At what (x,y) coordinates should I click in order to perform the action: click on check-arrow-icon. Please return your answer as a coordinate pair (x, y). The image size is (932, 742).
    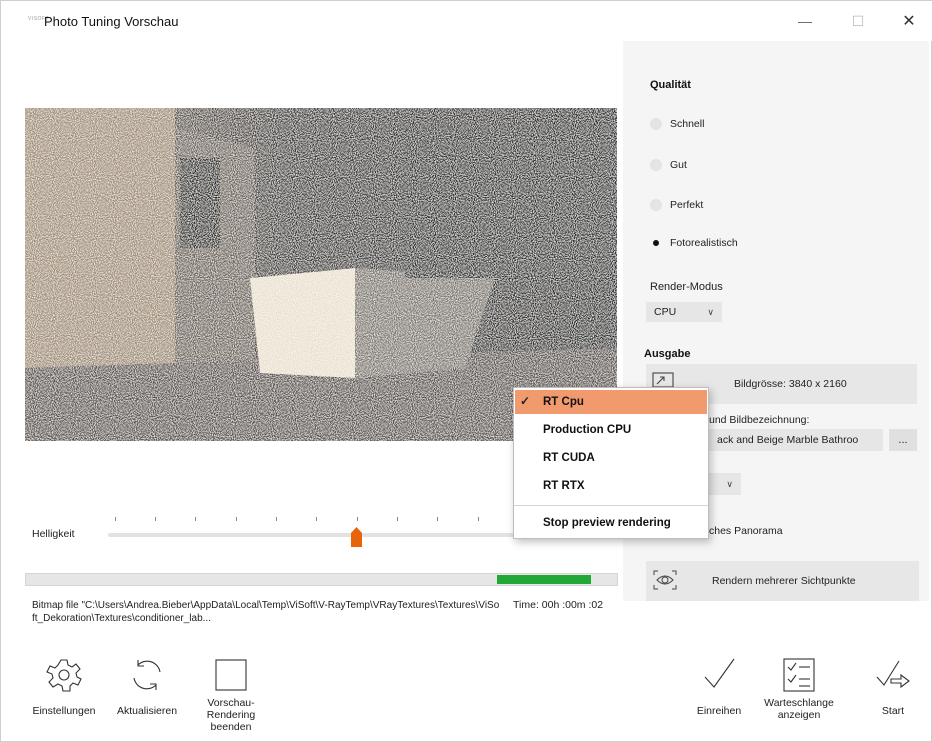
    Looking at the image, I should click on (893, 675).